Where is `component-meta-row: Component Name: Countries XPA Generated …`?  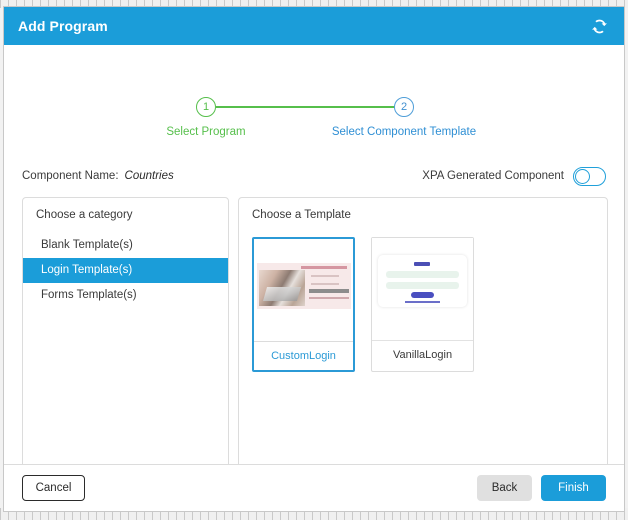
component-meta-row: Component Name: Countries XPA Generated … is located at coordinates (314, 176).